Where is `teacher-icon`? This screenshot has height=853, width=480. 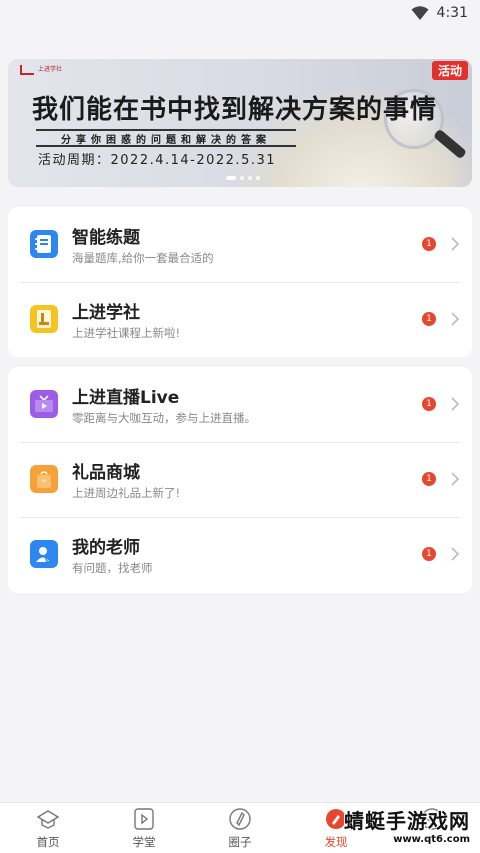 teacher-icon is located at coordinates (44, 554).